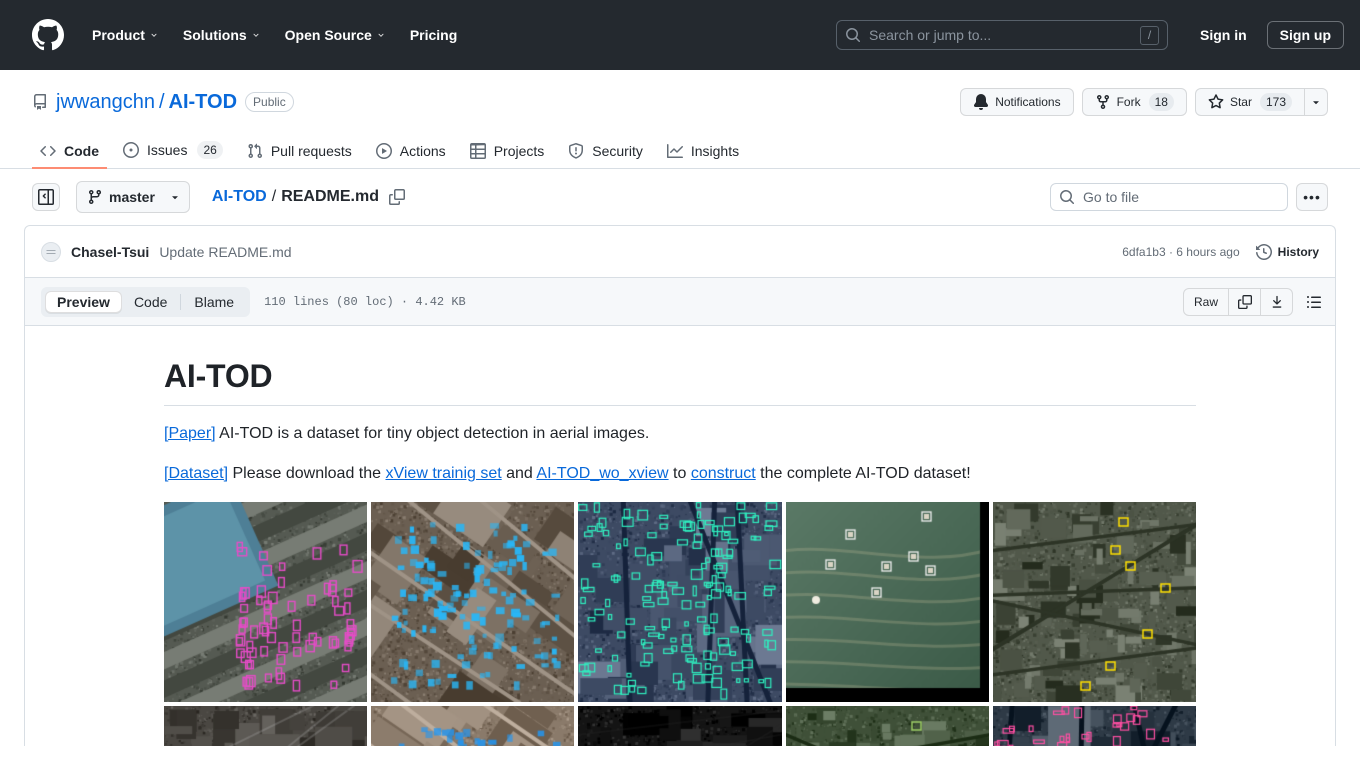  What do you see at coordinates (330, 196) in the screenshot?
I see `breadcrumb-current-file: README.md` at bounding box center [330, 196].